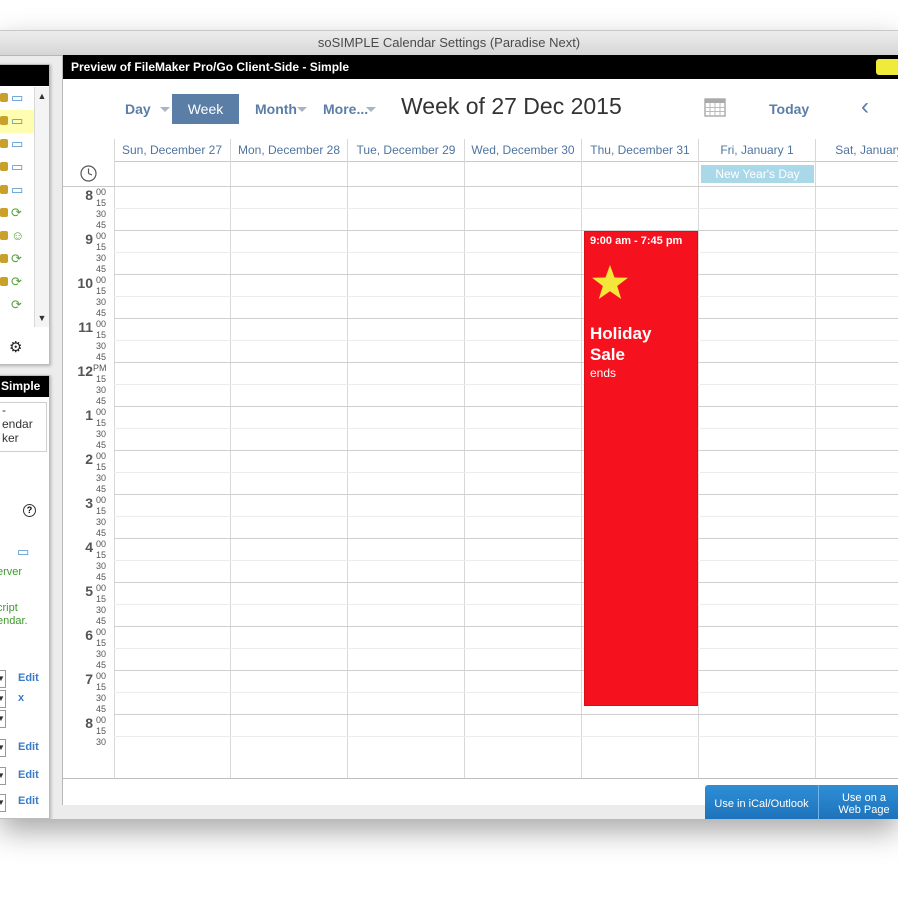 The width and height of the screenshot is (898, 898). I want to click on list-item-selected: ▭, so click(17, 121).